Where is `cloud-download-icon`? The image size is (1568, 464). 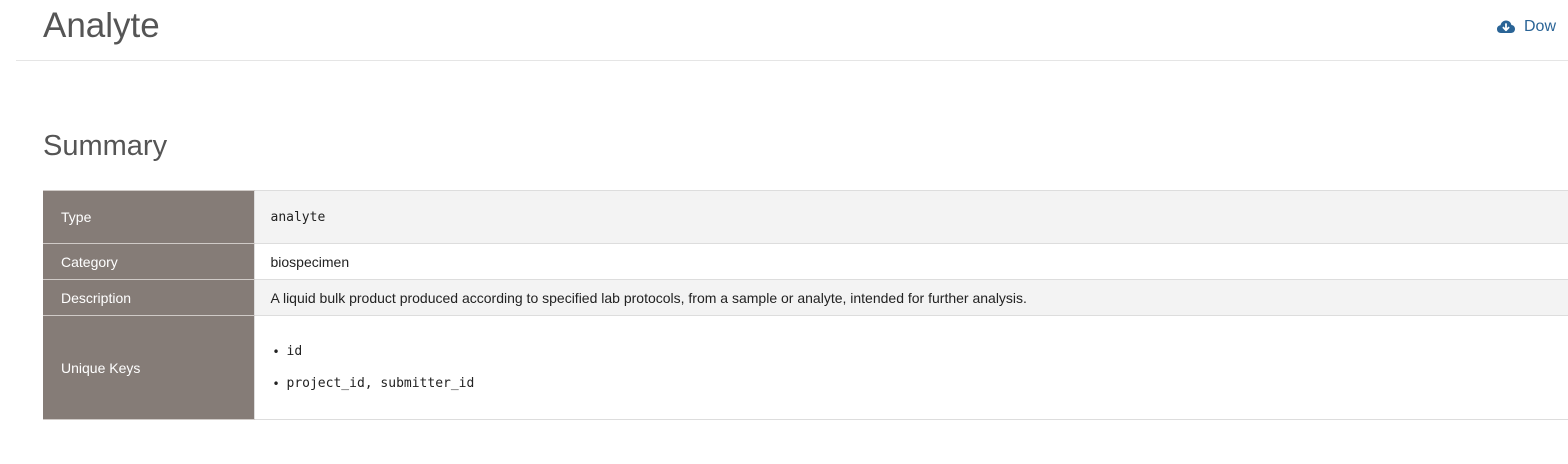 cloud-download-icon is located at coordinates (1506, 27).